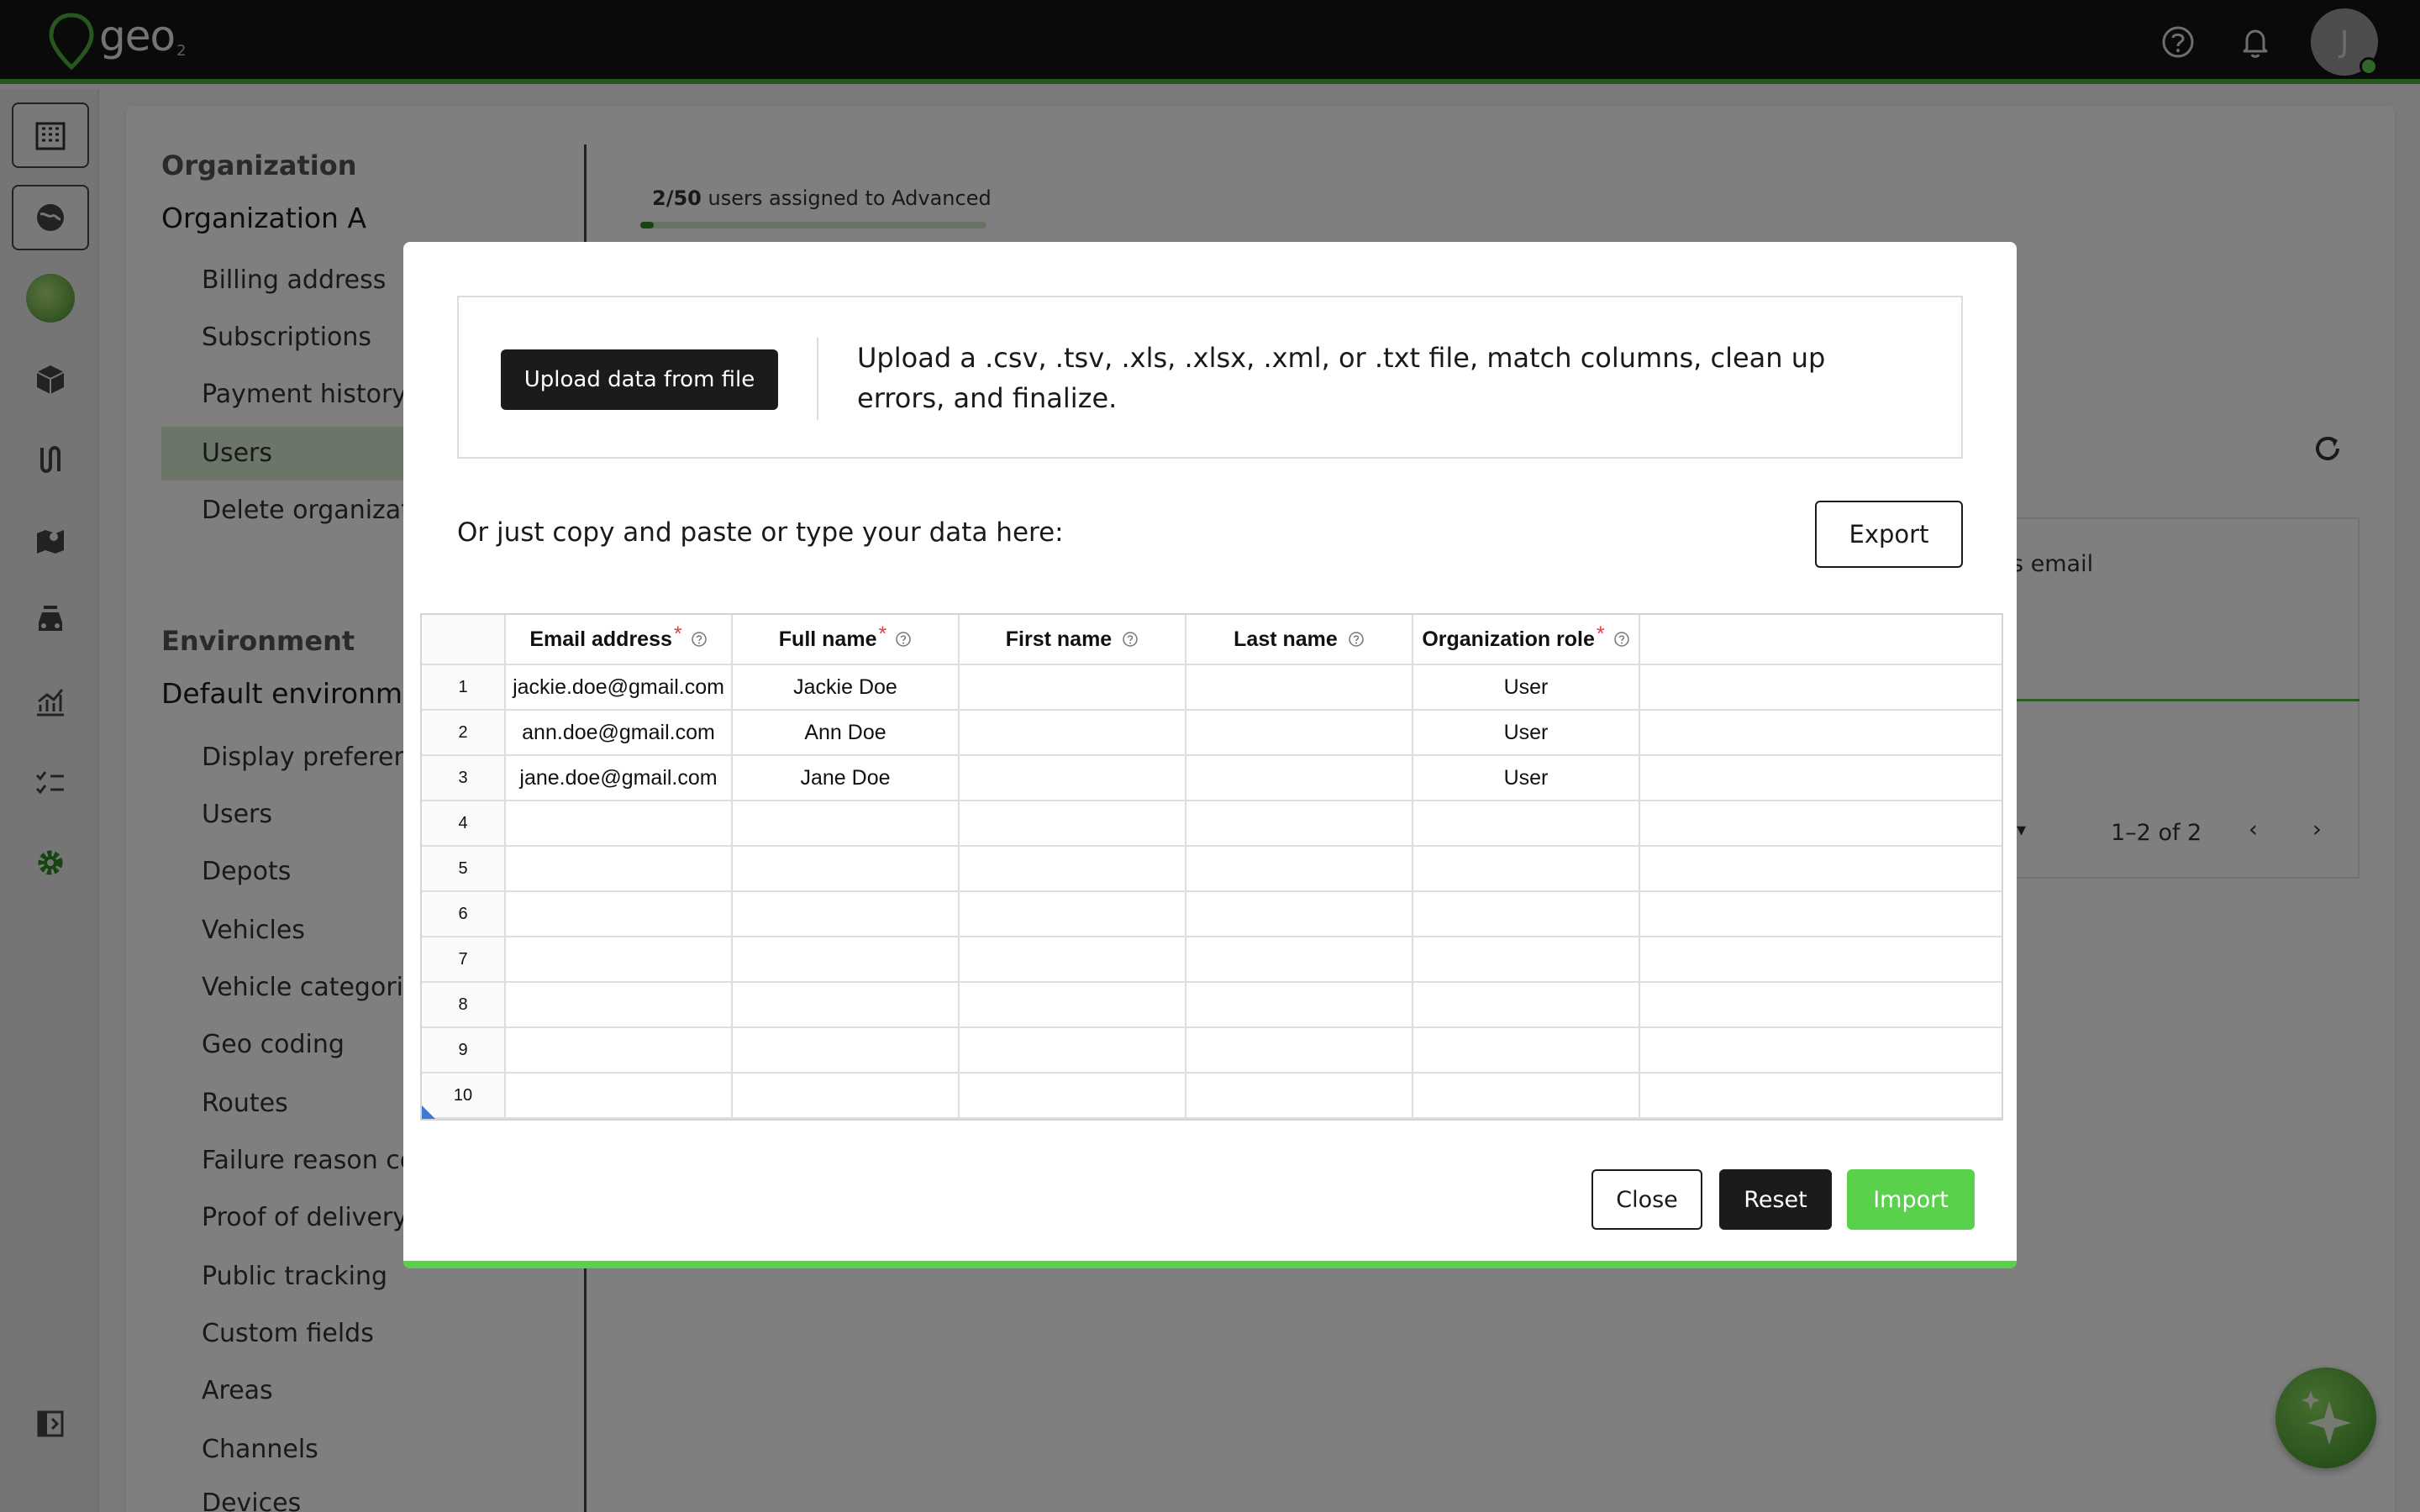 The height and width of the screenshot is (1512, 2420). Describe the element at coordinates (464, 1004) in the screenshot. I see `row-number: 8` at that location.